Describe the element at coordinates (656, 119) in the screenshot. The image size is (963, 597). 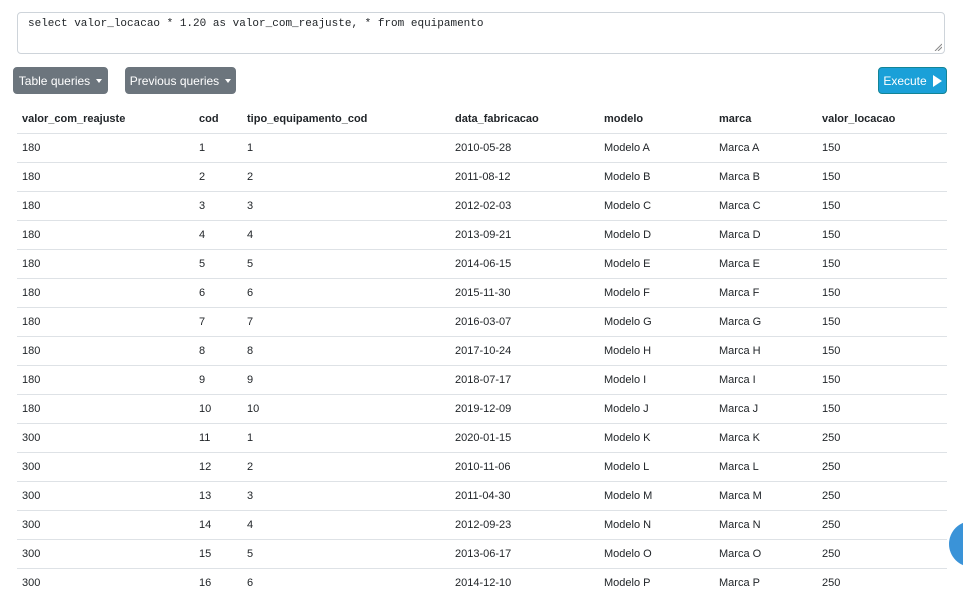
I see `column-header: modelo` at that location.